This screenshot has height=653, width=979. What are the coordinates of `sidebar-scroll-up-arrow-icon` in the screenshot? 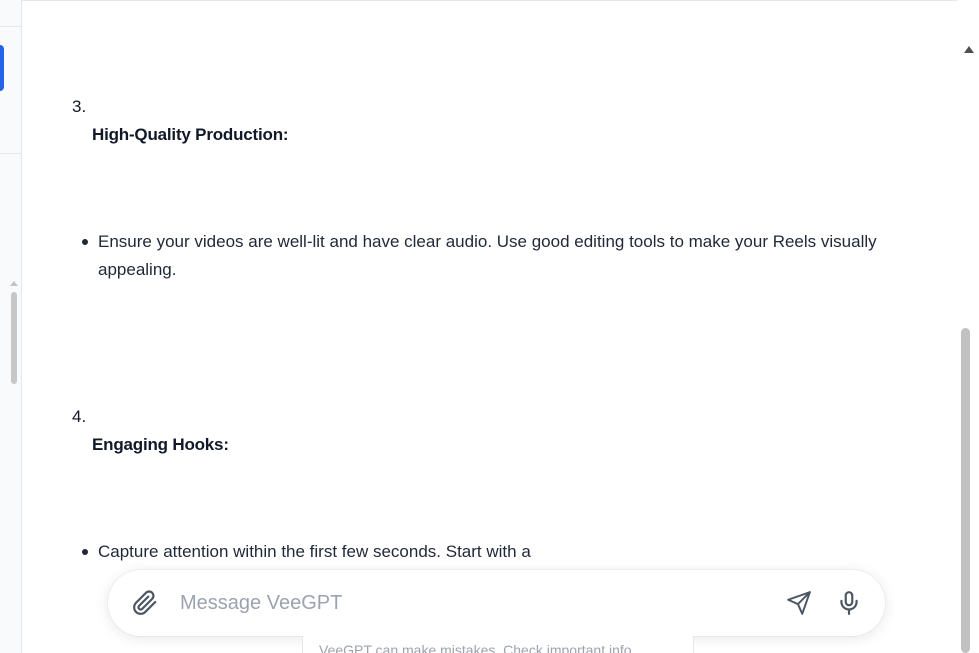 It's located at (14, 283).